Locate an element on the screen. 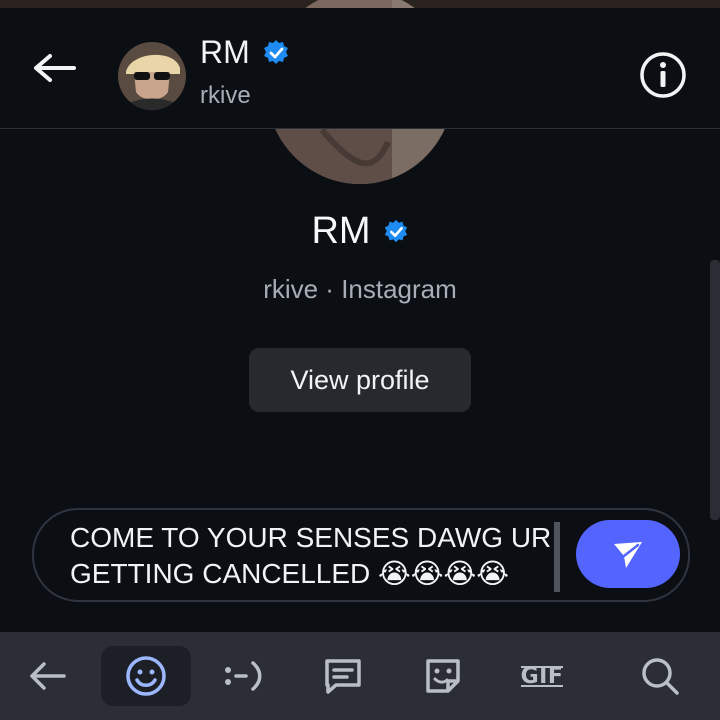 The height and width of the screenshot is (720, 720). profile-subtitle: rkive · Instagram is located at coordinates (360, 289).